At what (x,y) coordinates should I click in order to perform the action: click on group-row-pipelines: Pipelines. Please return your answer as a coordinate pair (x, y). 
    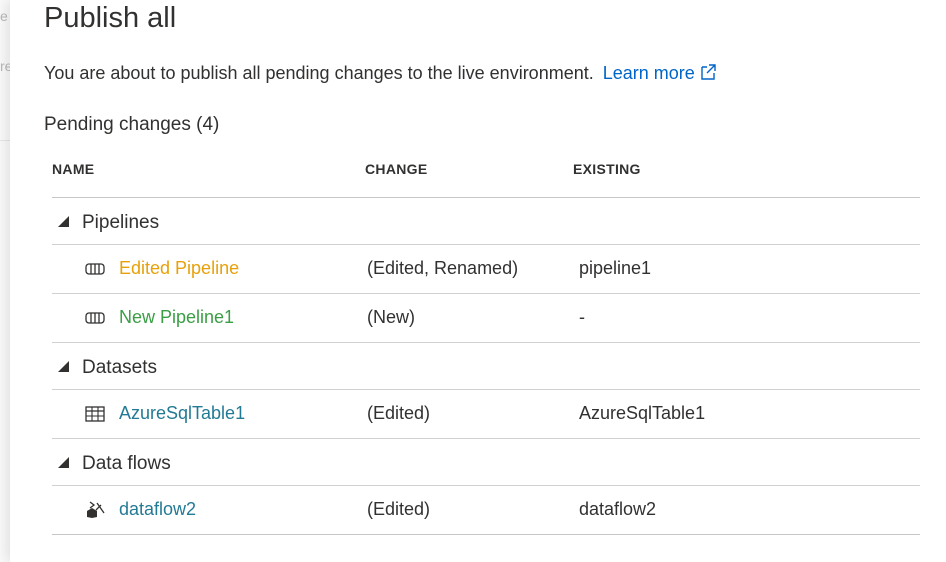
    Looking at the image, I should click on (486, 221).